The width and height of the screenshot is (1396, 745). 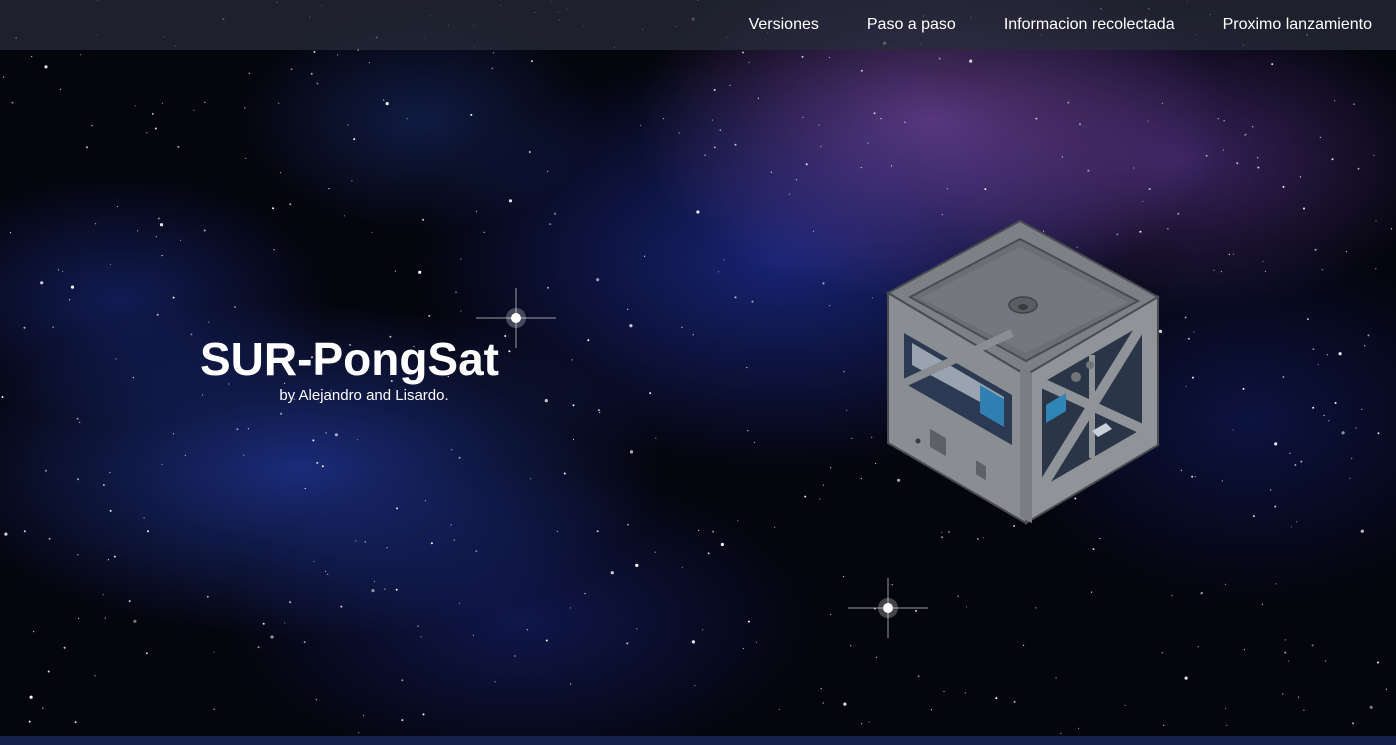 What do you see at coordinates (784, 25) in the screenshot?
I see `nav-item-versiones: Versiones` at bounding box center [784, 25].